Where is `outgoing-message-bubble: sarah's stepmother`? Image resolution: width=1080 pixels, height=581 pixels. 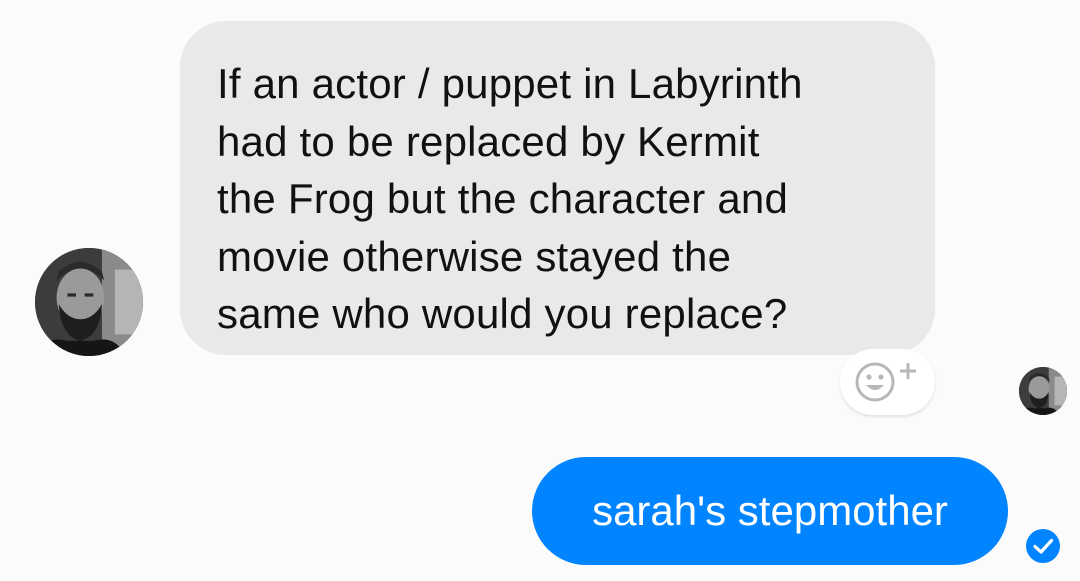
outgoing-message-bubble: sarah's stepmother is located at coordinates (770, 511).